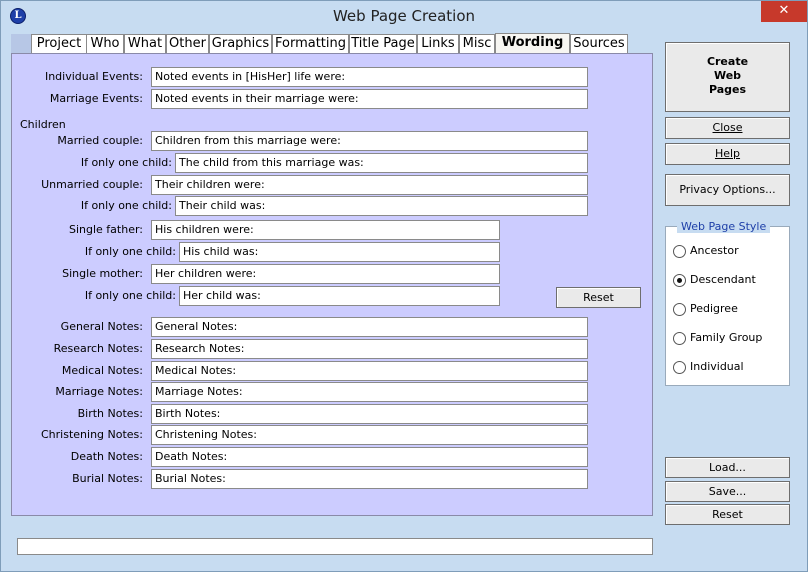 The width and height of the screenshot is (808, 572). Describe the element at coordinates (727, 128) in the screenshot. I see `close-button: Close` at that location.